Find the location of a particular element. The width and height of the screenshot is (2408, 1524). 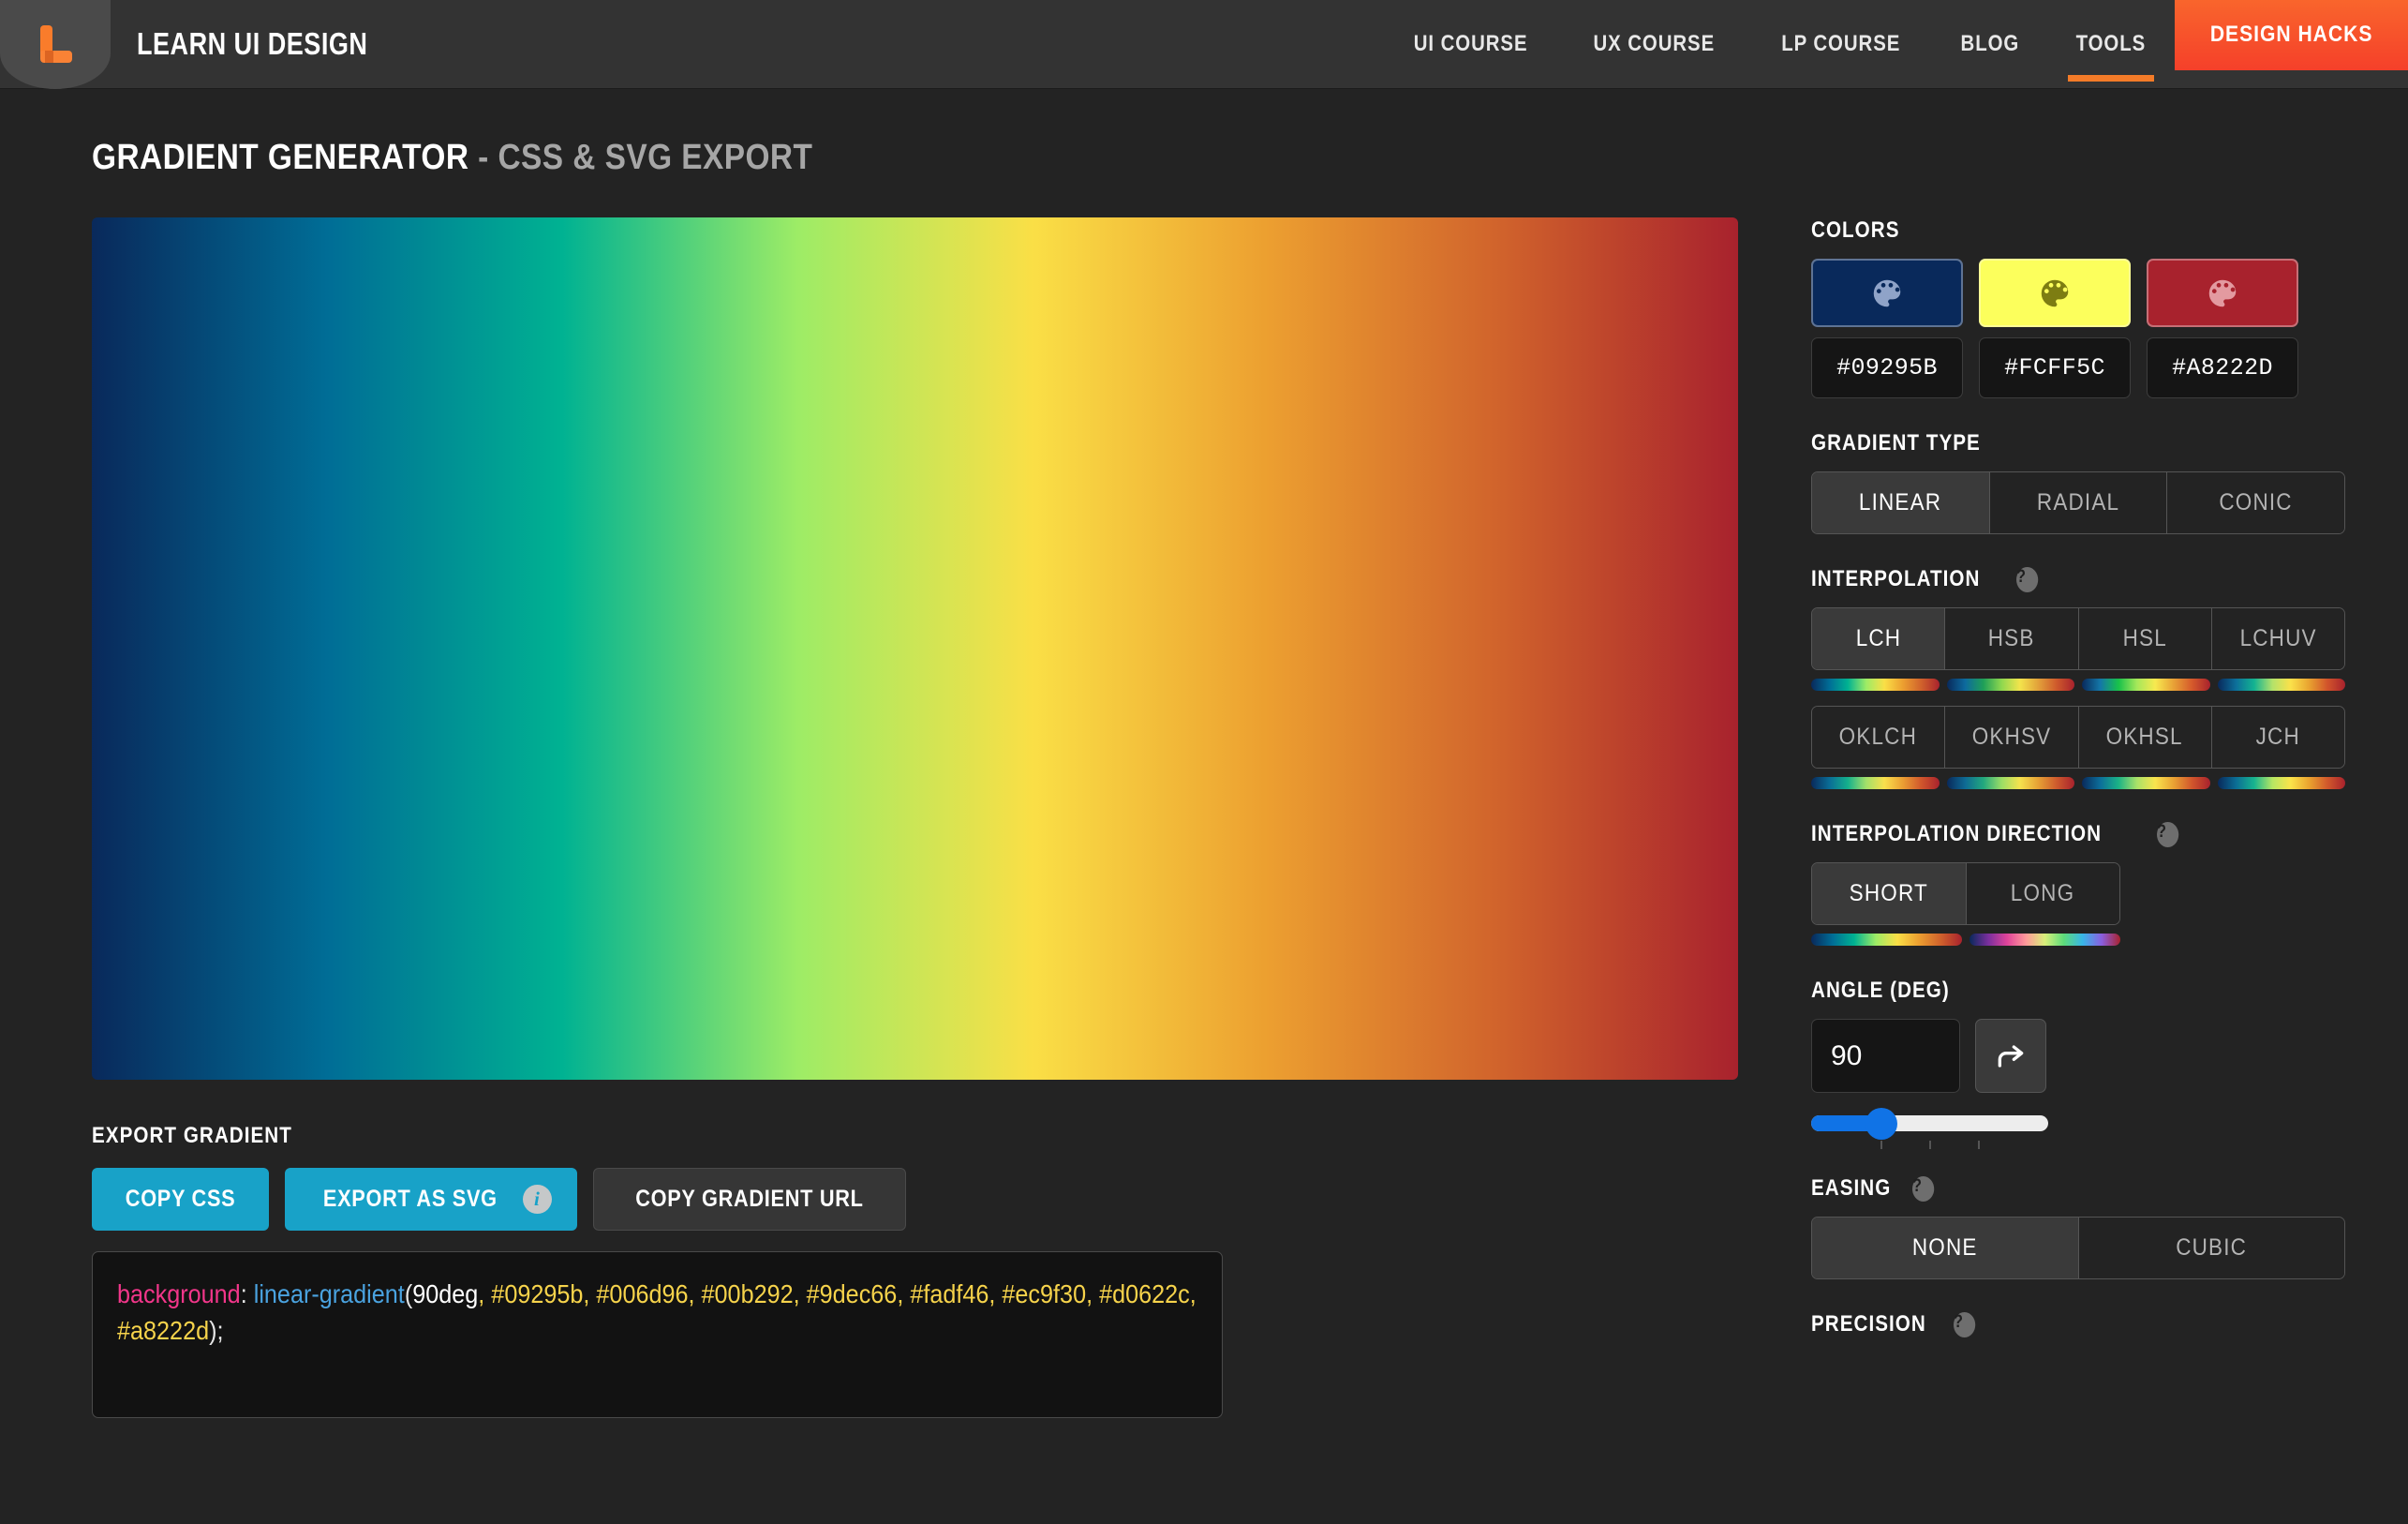

interpolation-okhsl: OKHSL is located at coordinates (2145, 737).